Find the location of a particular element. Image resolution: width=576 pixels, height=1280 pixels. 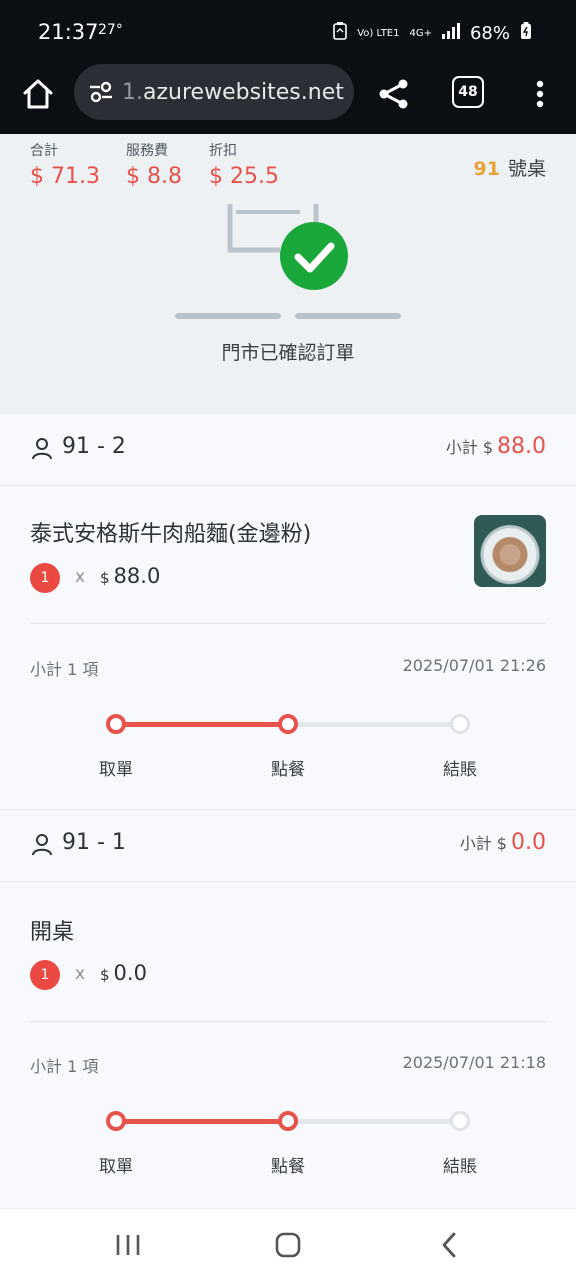

signal-icon is located at coordinates (450, 33).